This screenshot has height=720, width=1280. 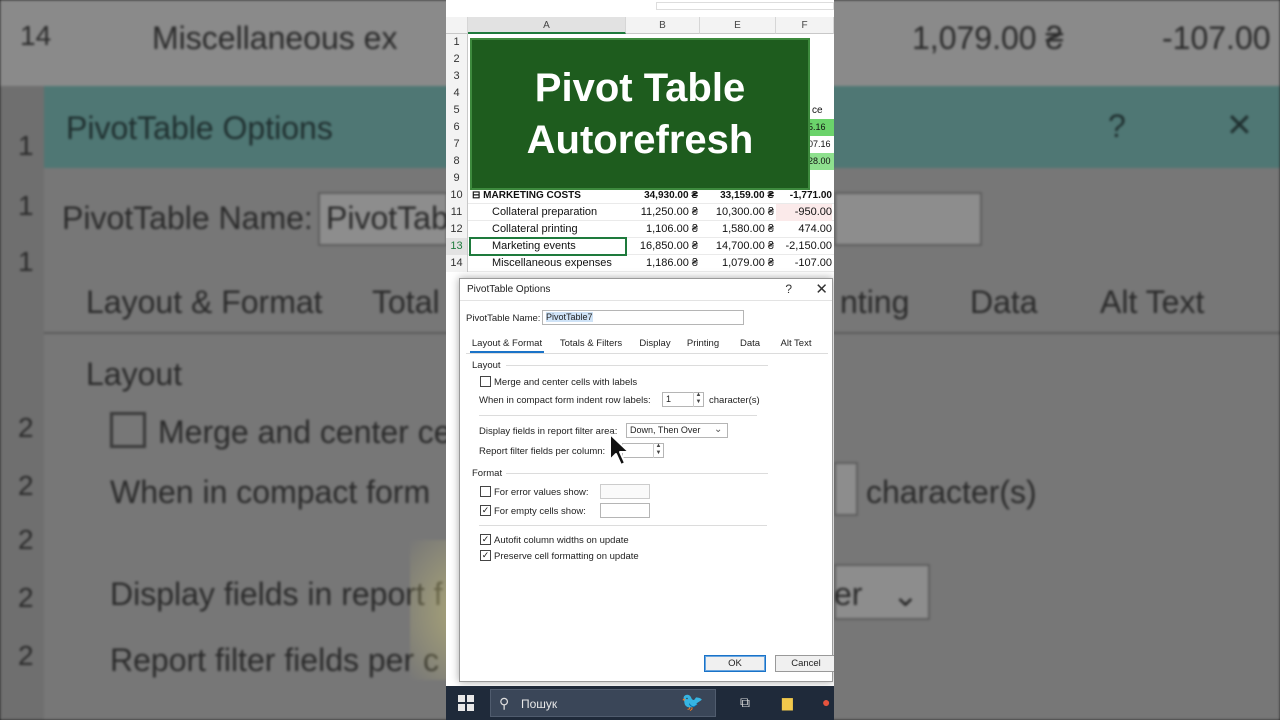 I want to click on help-icon: ?, so click(x=788, y=289).